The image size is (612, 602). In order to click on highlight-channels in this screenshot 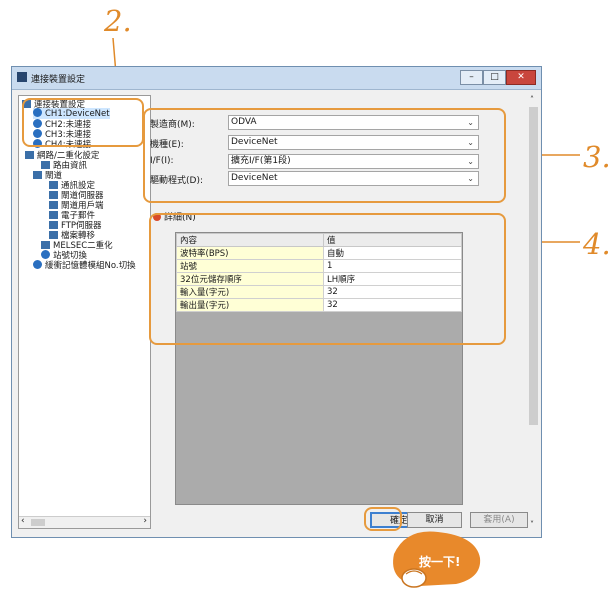, I will do `click(83, 122)`.